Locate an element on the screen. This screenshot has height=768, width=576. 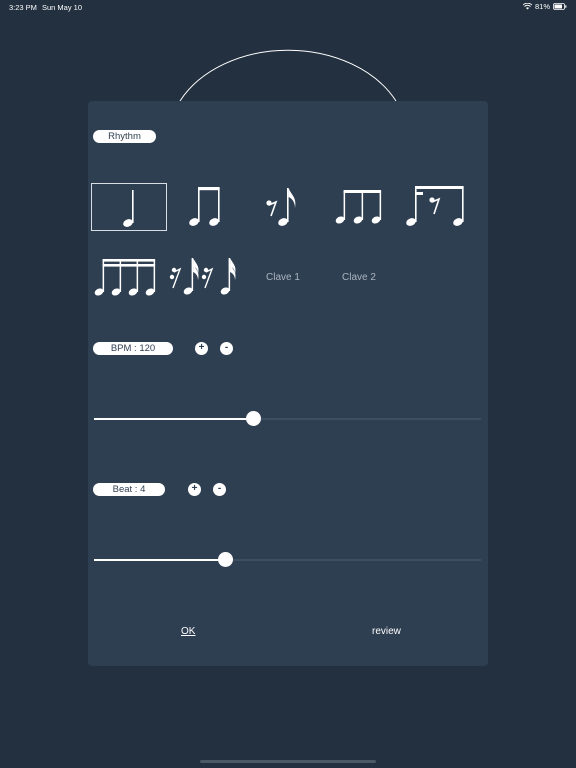
rhythm-option-two-eighths is located at coordinates (206, 207).